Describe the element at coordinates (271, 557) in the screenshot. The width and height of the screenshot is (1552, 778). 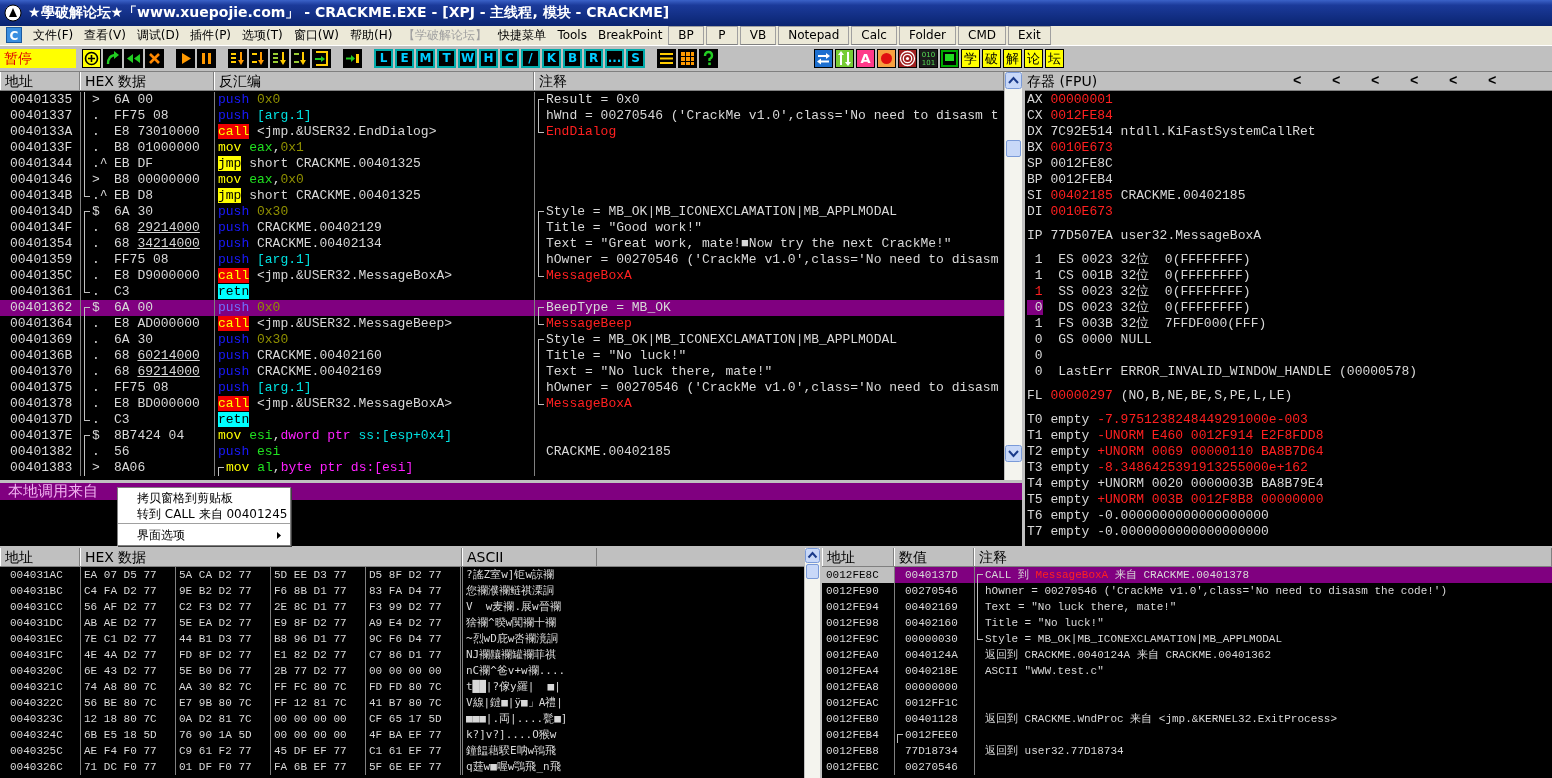
I see `column-header: HEX 数据` at that location.